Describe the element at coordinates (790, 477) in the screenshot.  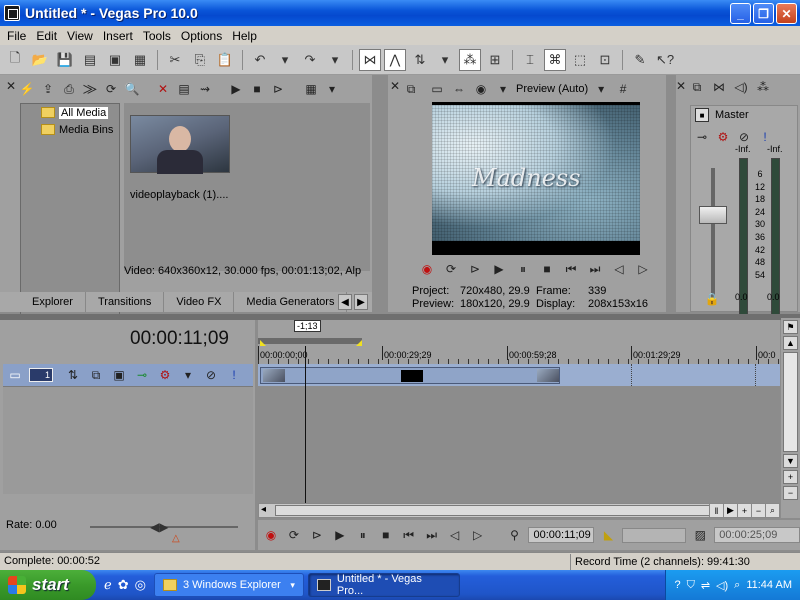
I see `zoom-in-track-icon: +` at that location.